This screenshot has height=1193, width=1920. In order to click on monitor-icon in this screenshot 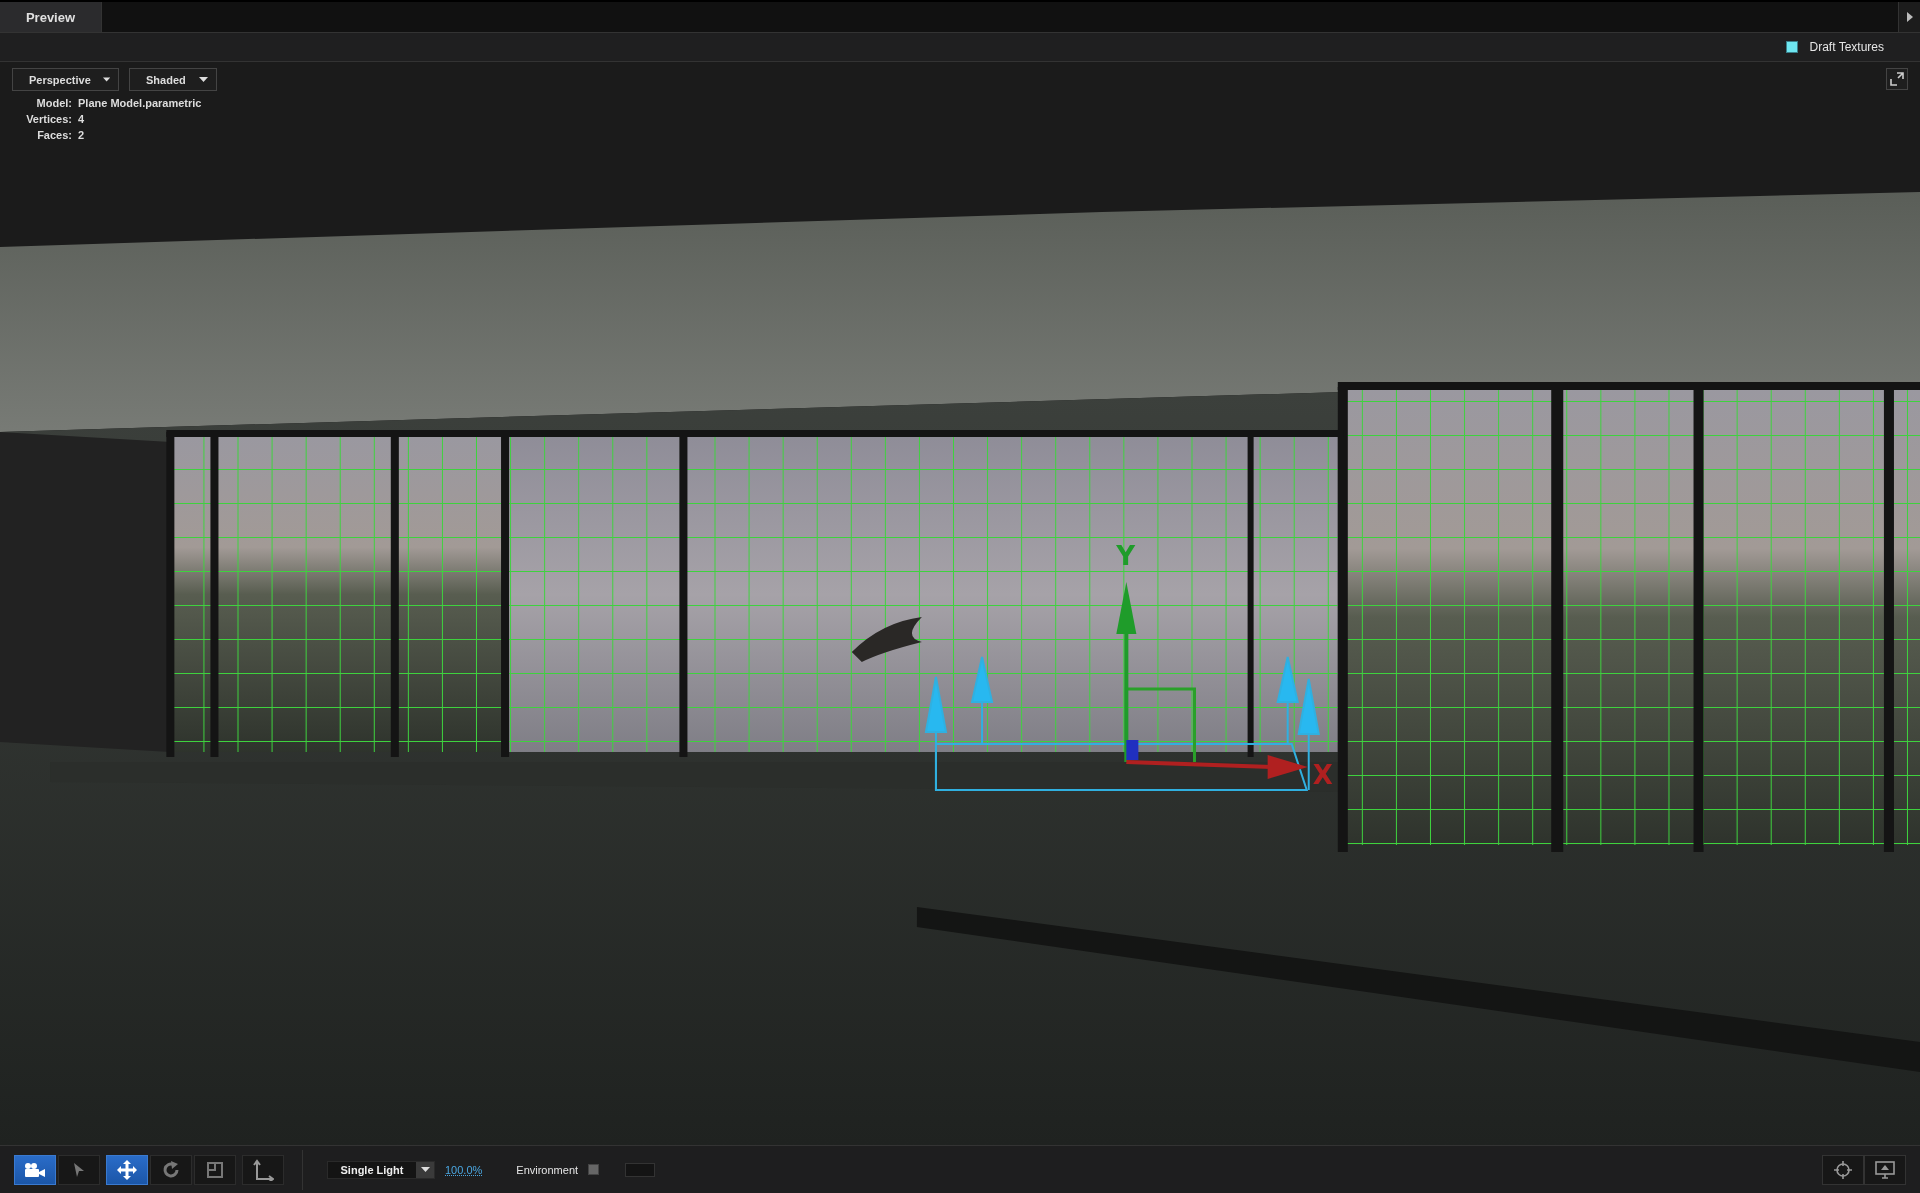, I will do `click(1885, 1169)`.